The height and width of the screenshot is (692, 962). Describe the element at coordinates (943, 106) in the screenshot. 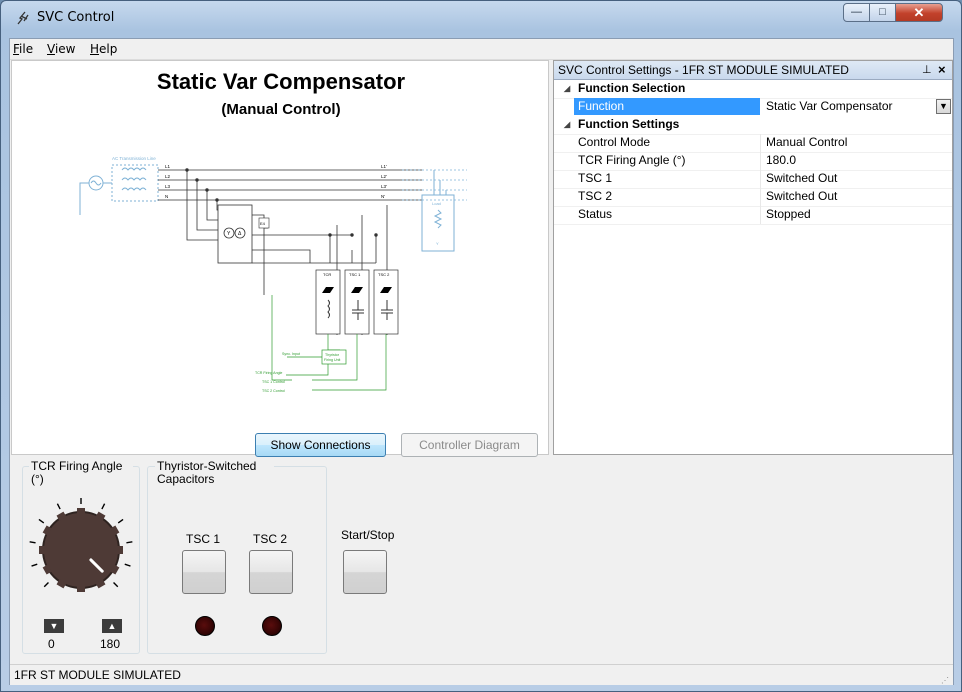

I see `chevron-down-icon: ▼` at that location.